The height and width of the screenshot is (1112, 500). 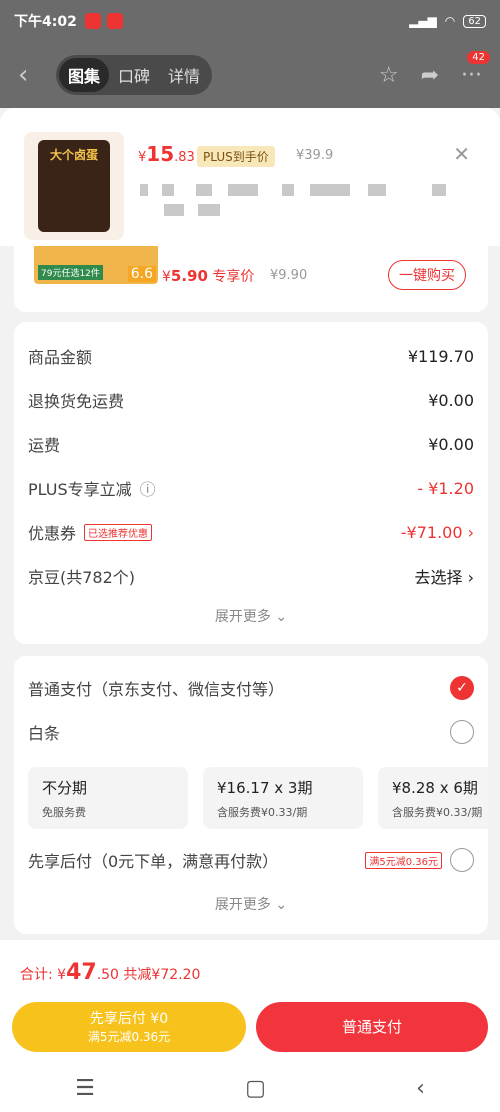 I want to click on system-icons: ▂▄▆ ◠ 62, so click(x=447, y=21).